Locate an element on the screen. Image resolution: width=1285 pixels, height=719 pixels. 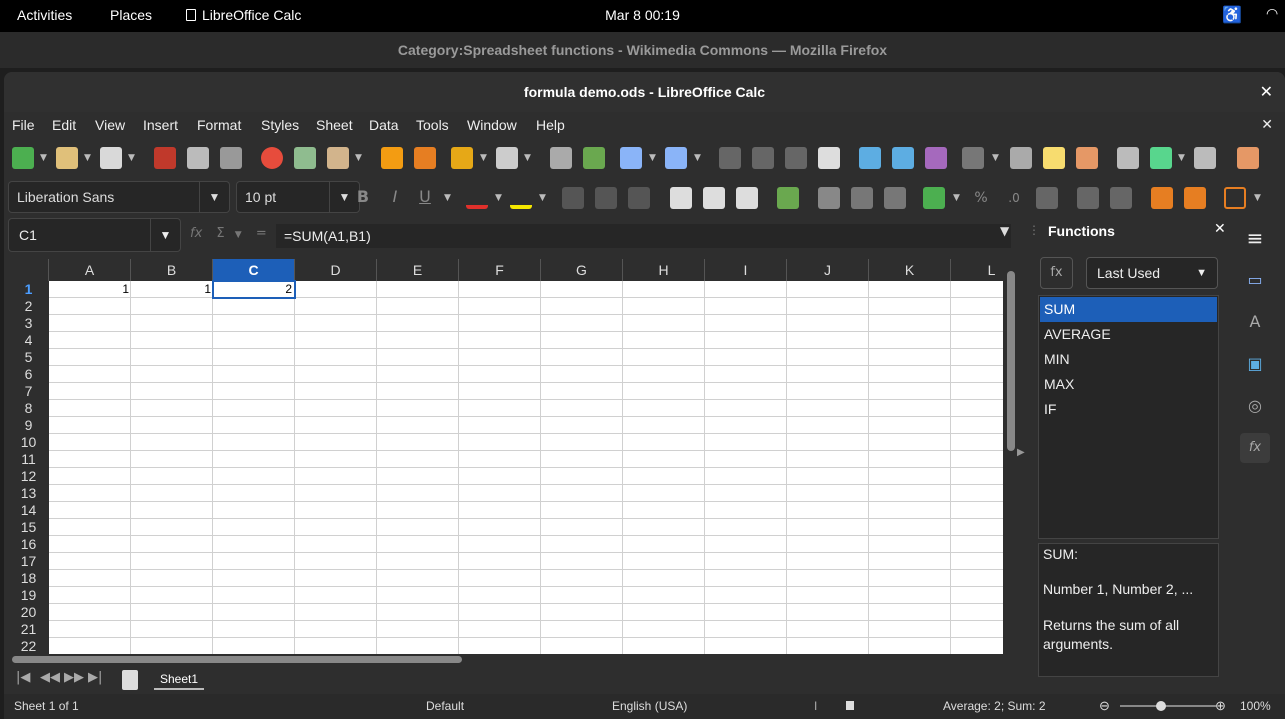
row-header-1: 1 is located at coordinates (28, 289).